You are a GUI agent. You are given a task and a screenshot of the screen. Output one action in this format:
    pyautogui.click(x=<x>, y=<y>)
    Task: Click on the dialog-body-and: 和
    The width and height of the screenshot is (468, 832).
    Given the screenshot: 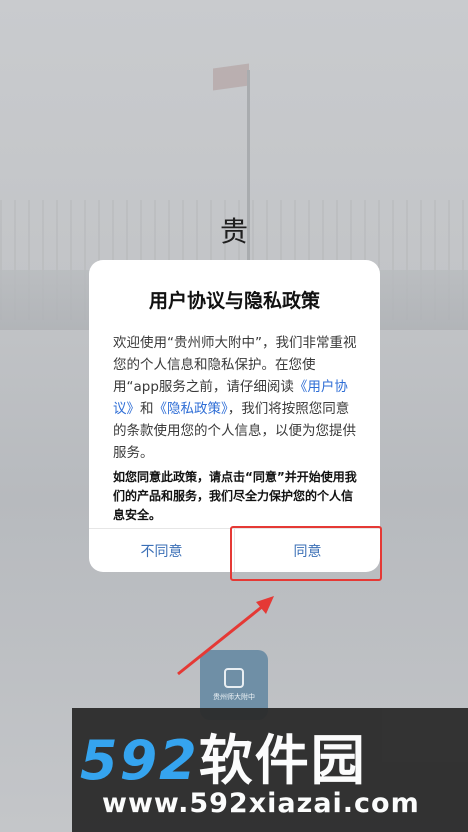 What is the action you would take?
    pyautogui.click(x=147, y=409)
    